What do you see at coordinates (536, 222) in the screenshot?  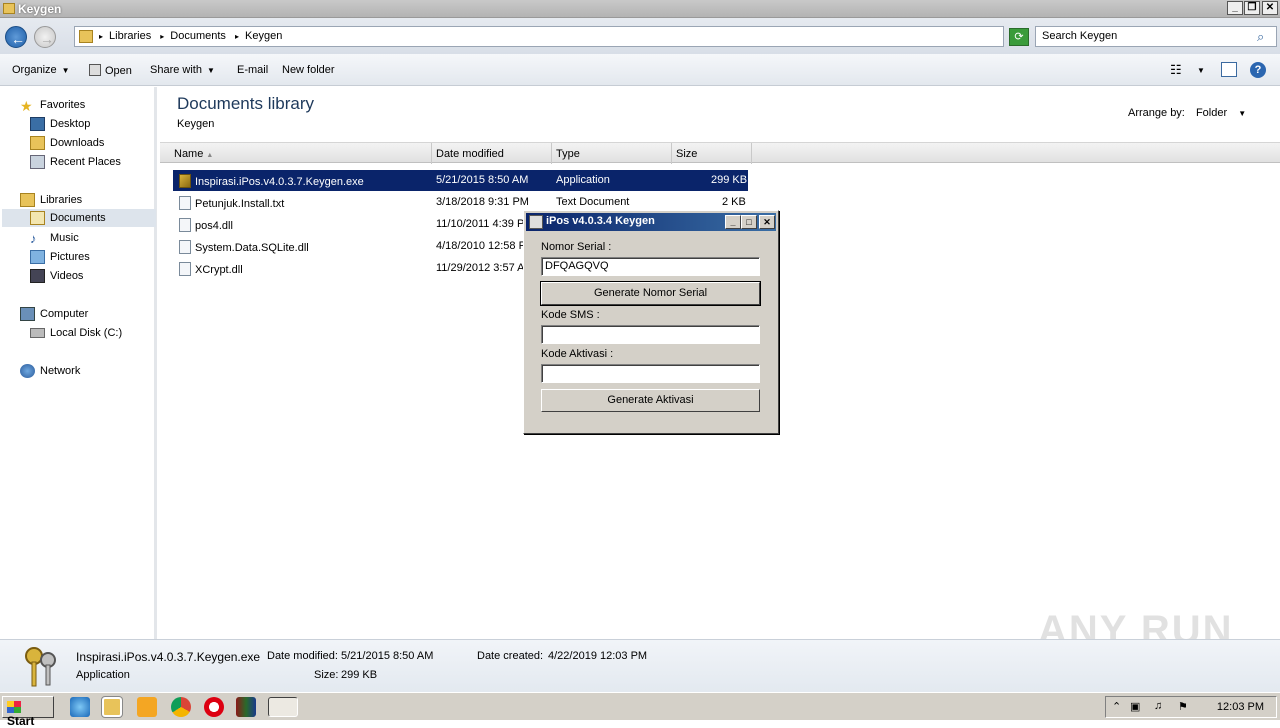 I see `app-icon` at bounding box center [536, 222].